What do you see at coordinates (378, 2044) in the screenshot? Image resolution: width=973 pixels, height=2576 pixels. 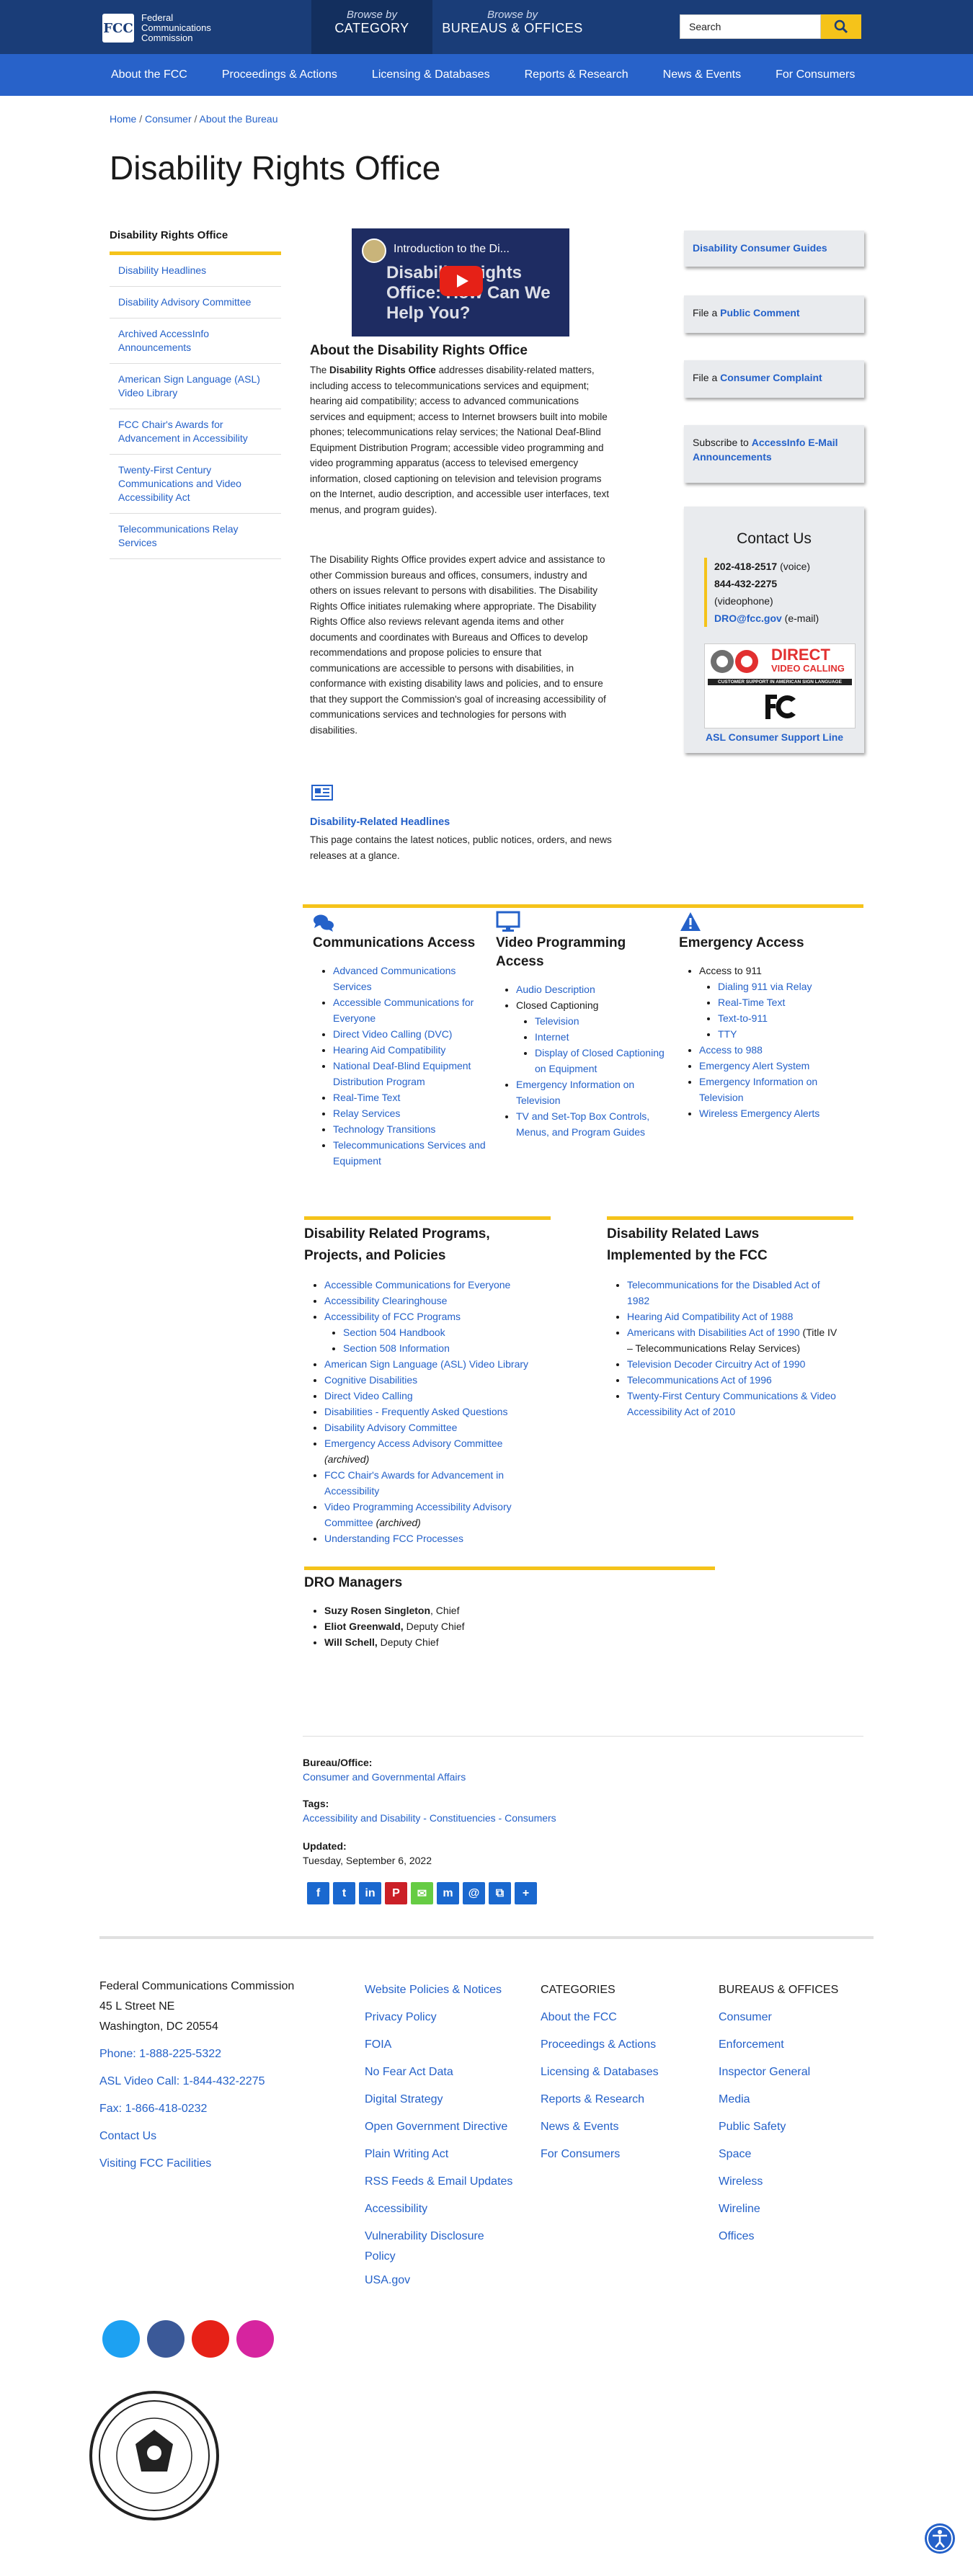 I see `footer-policy-link: FOIA` at bounding box center [378, 2044].